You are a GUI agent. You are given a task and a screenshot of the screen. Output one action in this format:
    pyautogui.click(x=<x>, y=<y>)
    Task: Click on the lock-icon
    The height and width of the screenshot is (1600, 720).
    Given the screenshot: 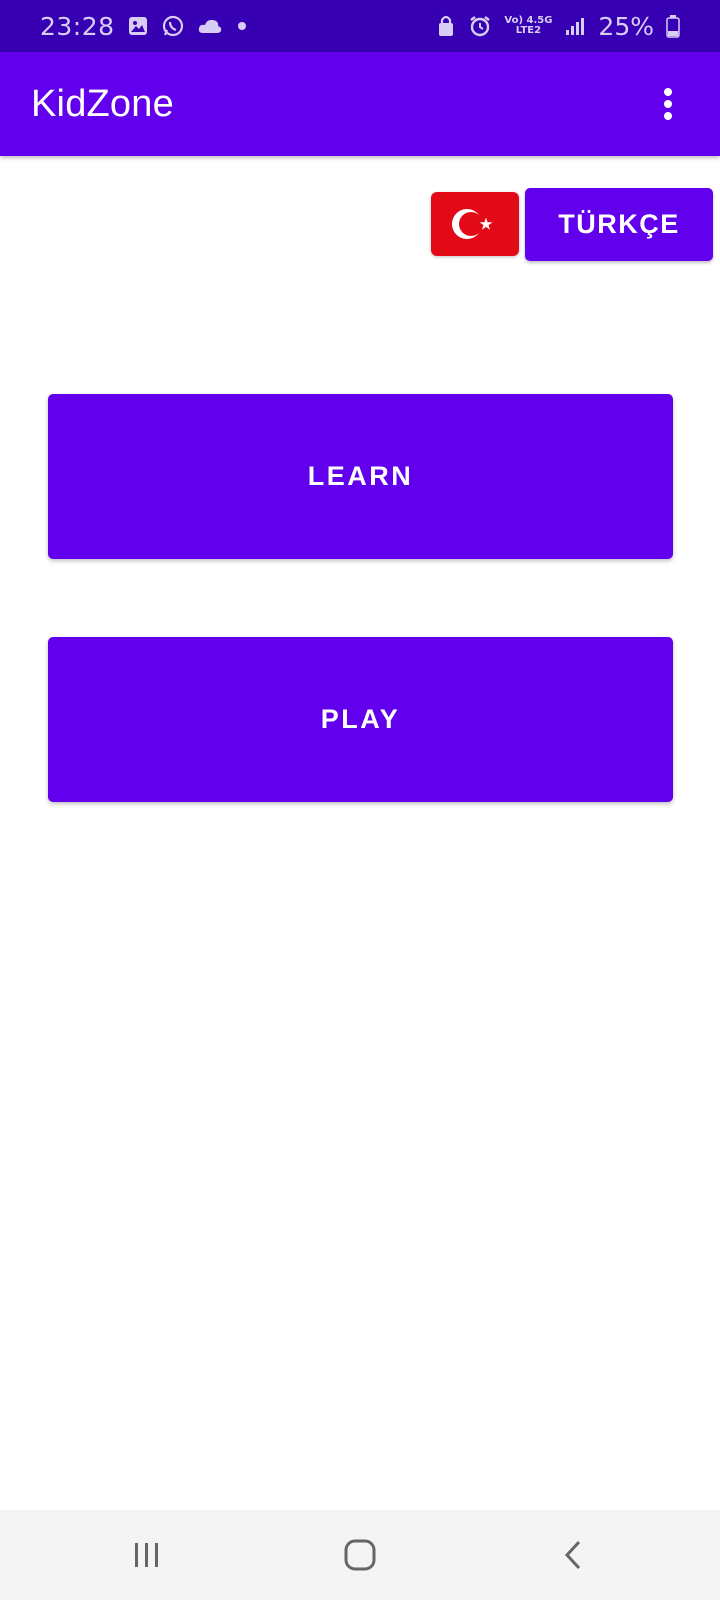 What is the action you would take?
    pyautogui.click(x=446, y=26)
    